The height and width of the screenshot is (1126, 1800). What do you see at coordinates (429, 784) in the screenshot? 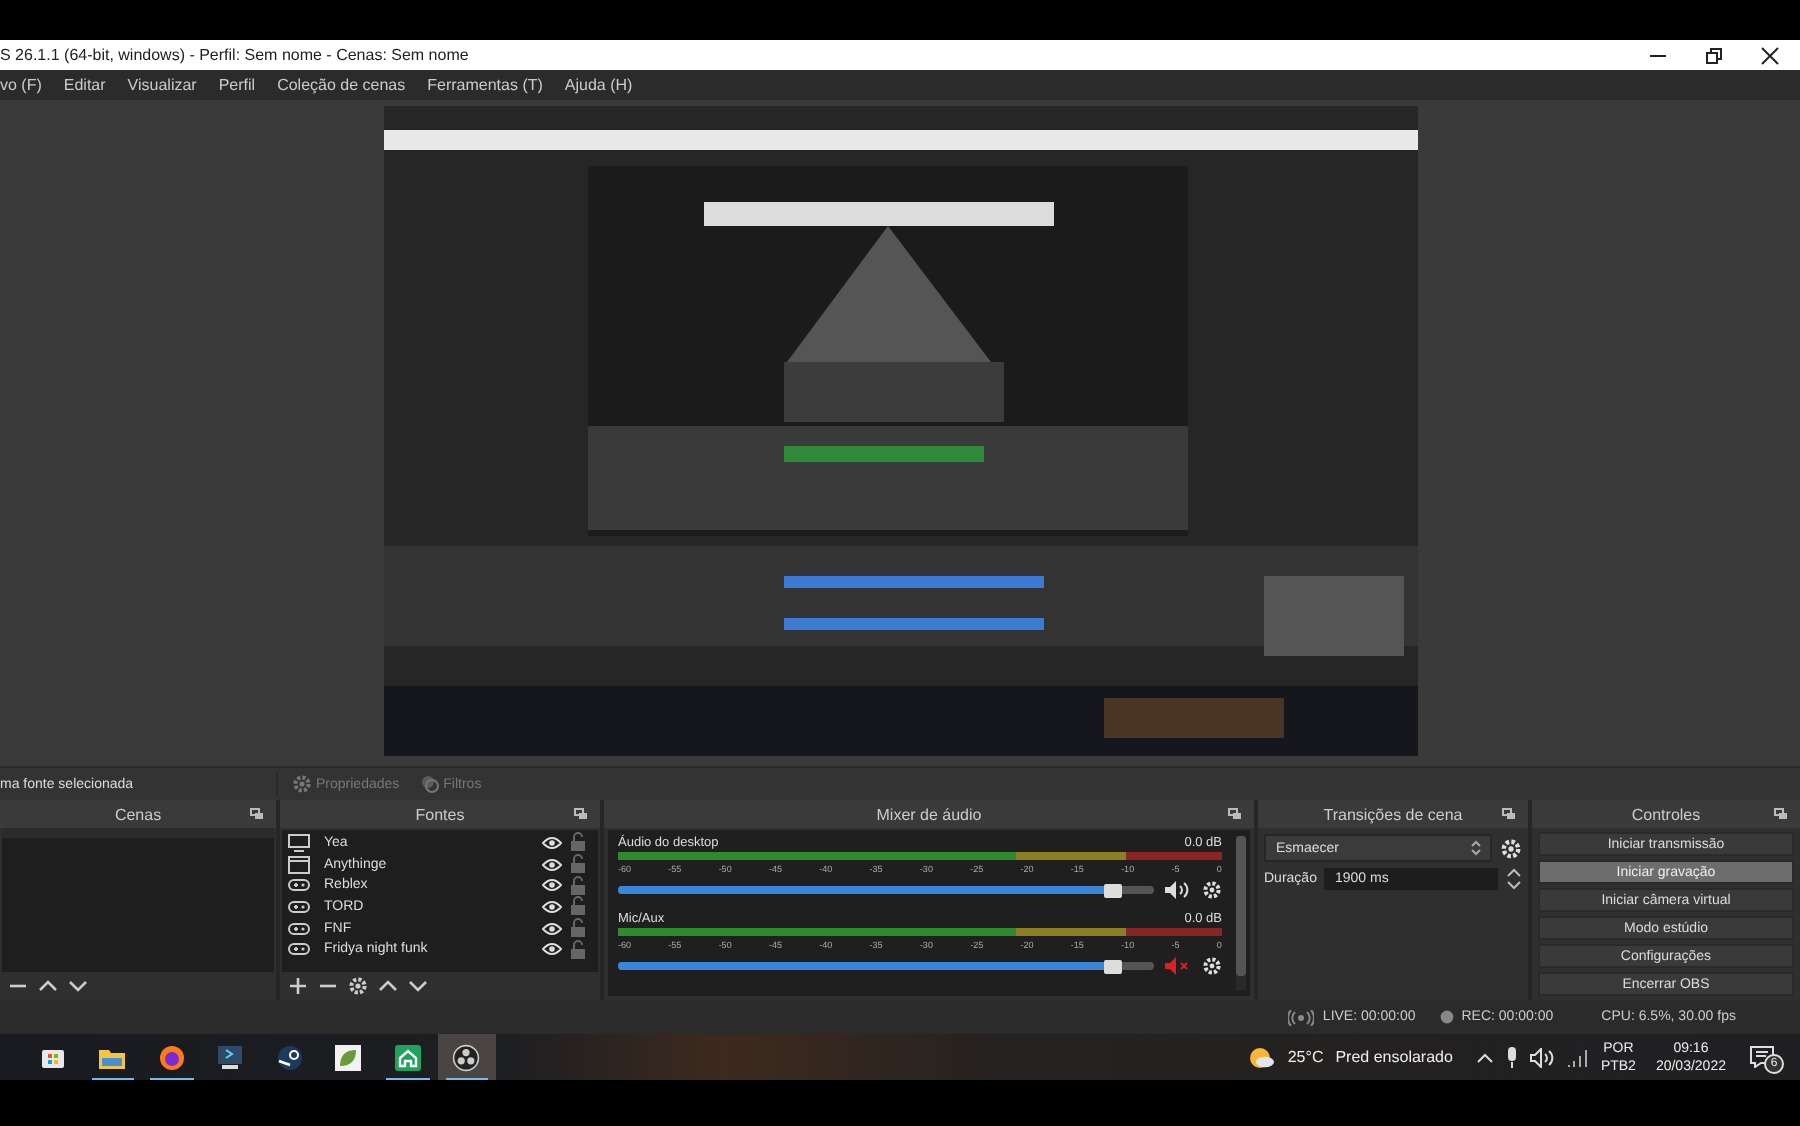
I see `filter-icon` at bounding box center [429, 784].